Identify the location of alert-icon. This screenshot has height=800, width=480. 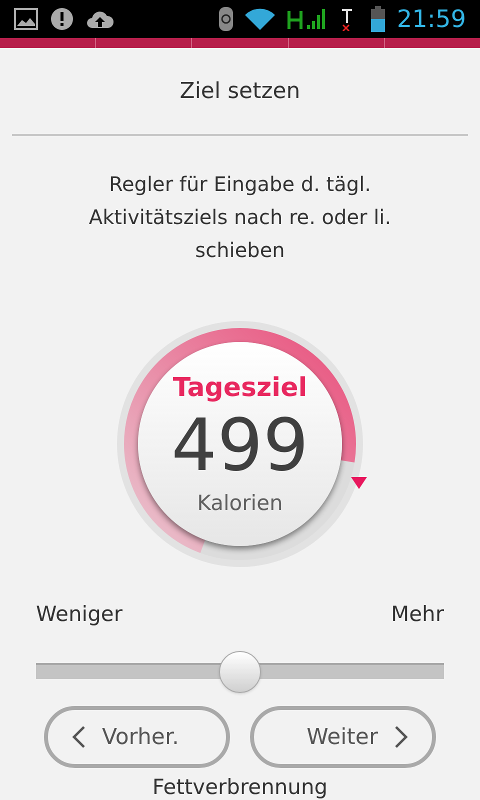
(62, 19).